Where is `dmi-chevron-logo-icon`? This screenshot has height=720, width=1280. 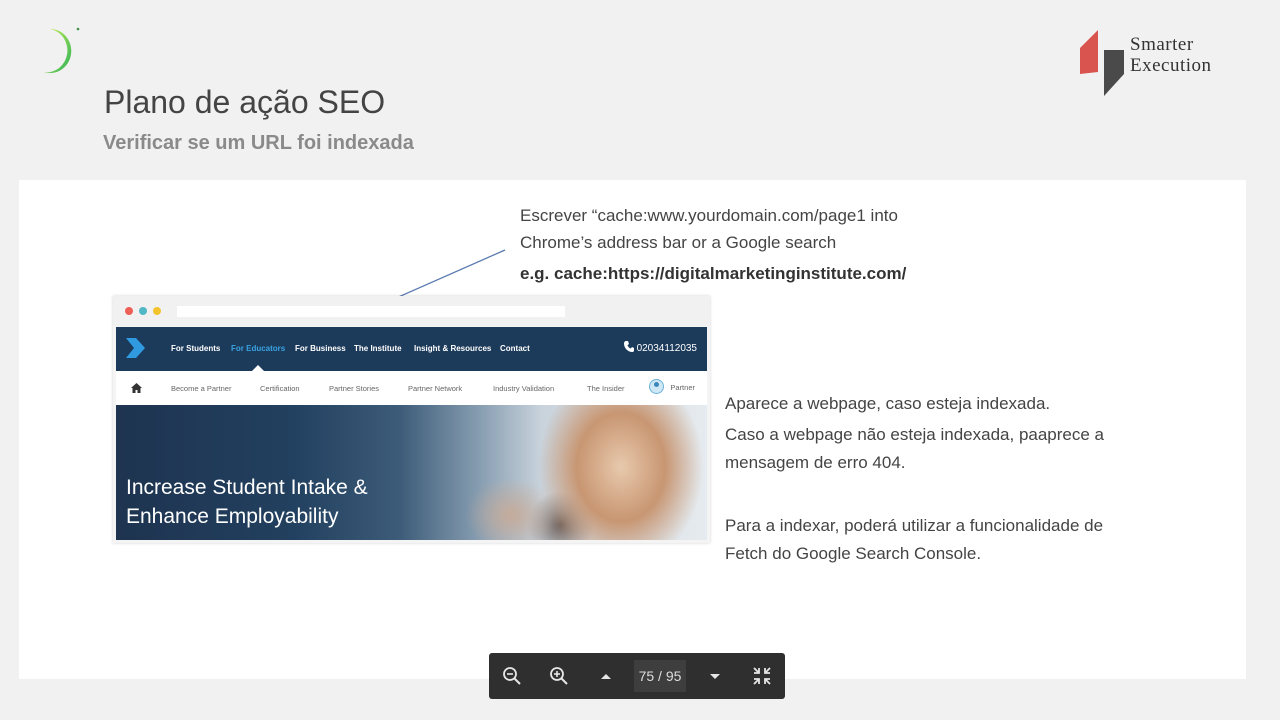
dmi-chevron-logo-icon is located at coordinates (135, 348).